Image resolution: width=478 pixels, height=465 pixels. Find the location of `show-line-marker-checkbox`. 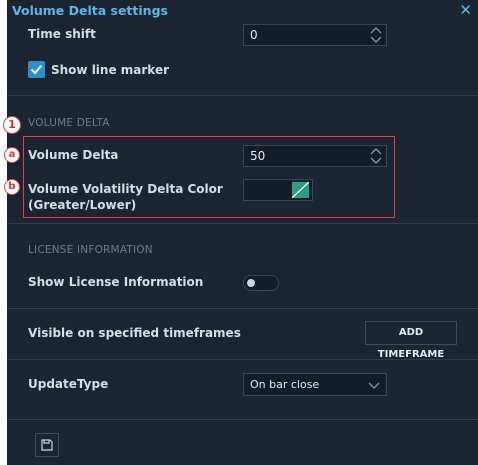

show-line-marker-checkbox is located at coordinates (36, 69).